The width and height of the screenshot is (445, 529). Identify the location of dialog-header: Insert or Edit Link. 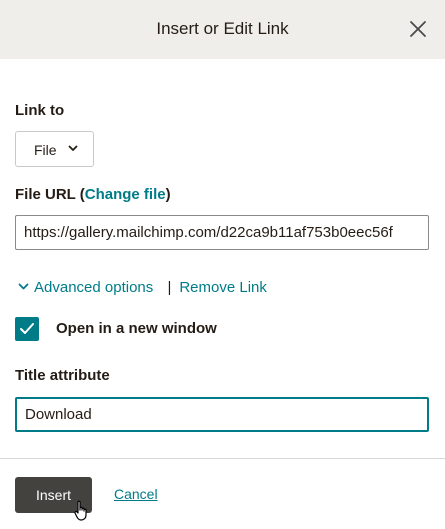
(222, 29).